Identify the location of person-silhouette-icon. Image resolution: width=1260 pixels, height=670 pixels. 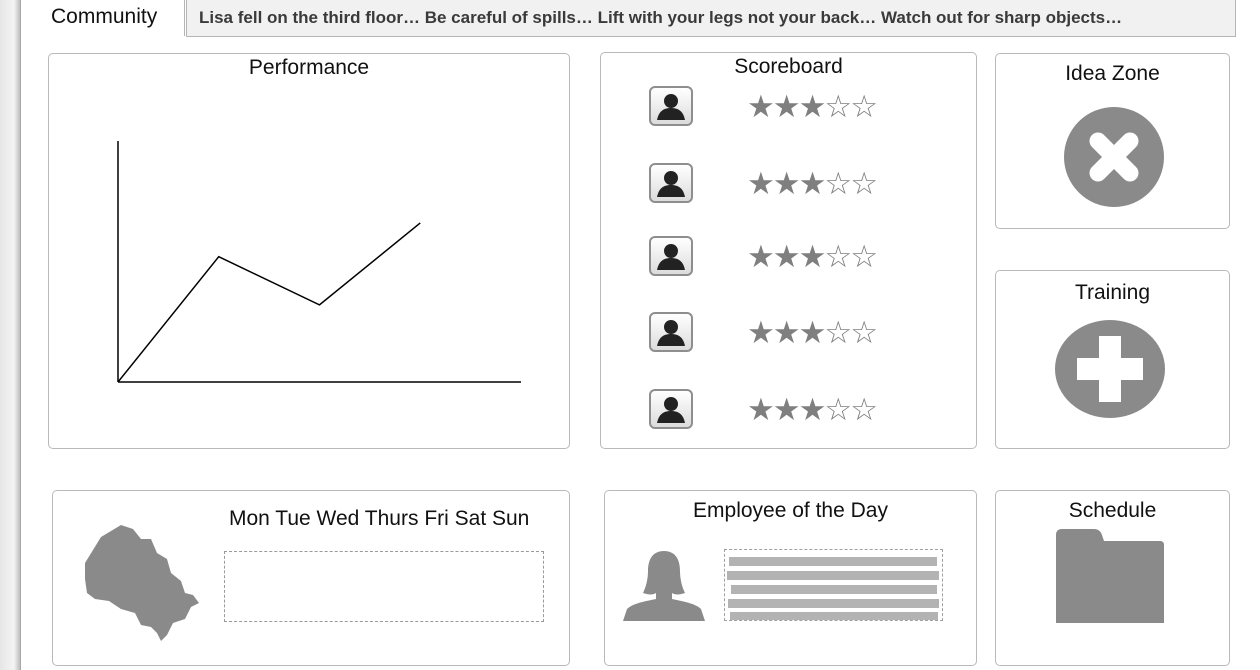
(664, 586).